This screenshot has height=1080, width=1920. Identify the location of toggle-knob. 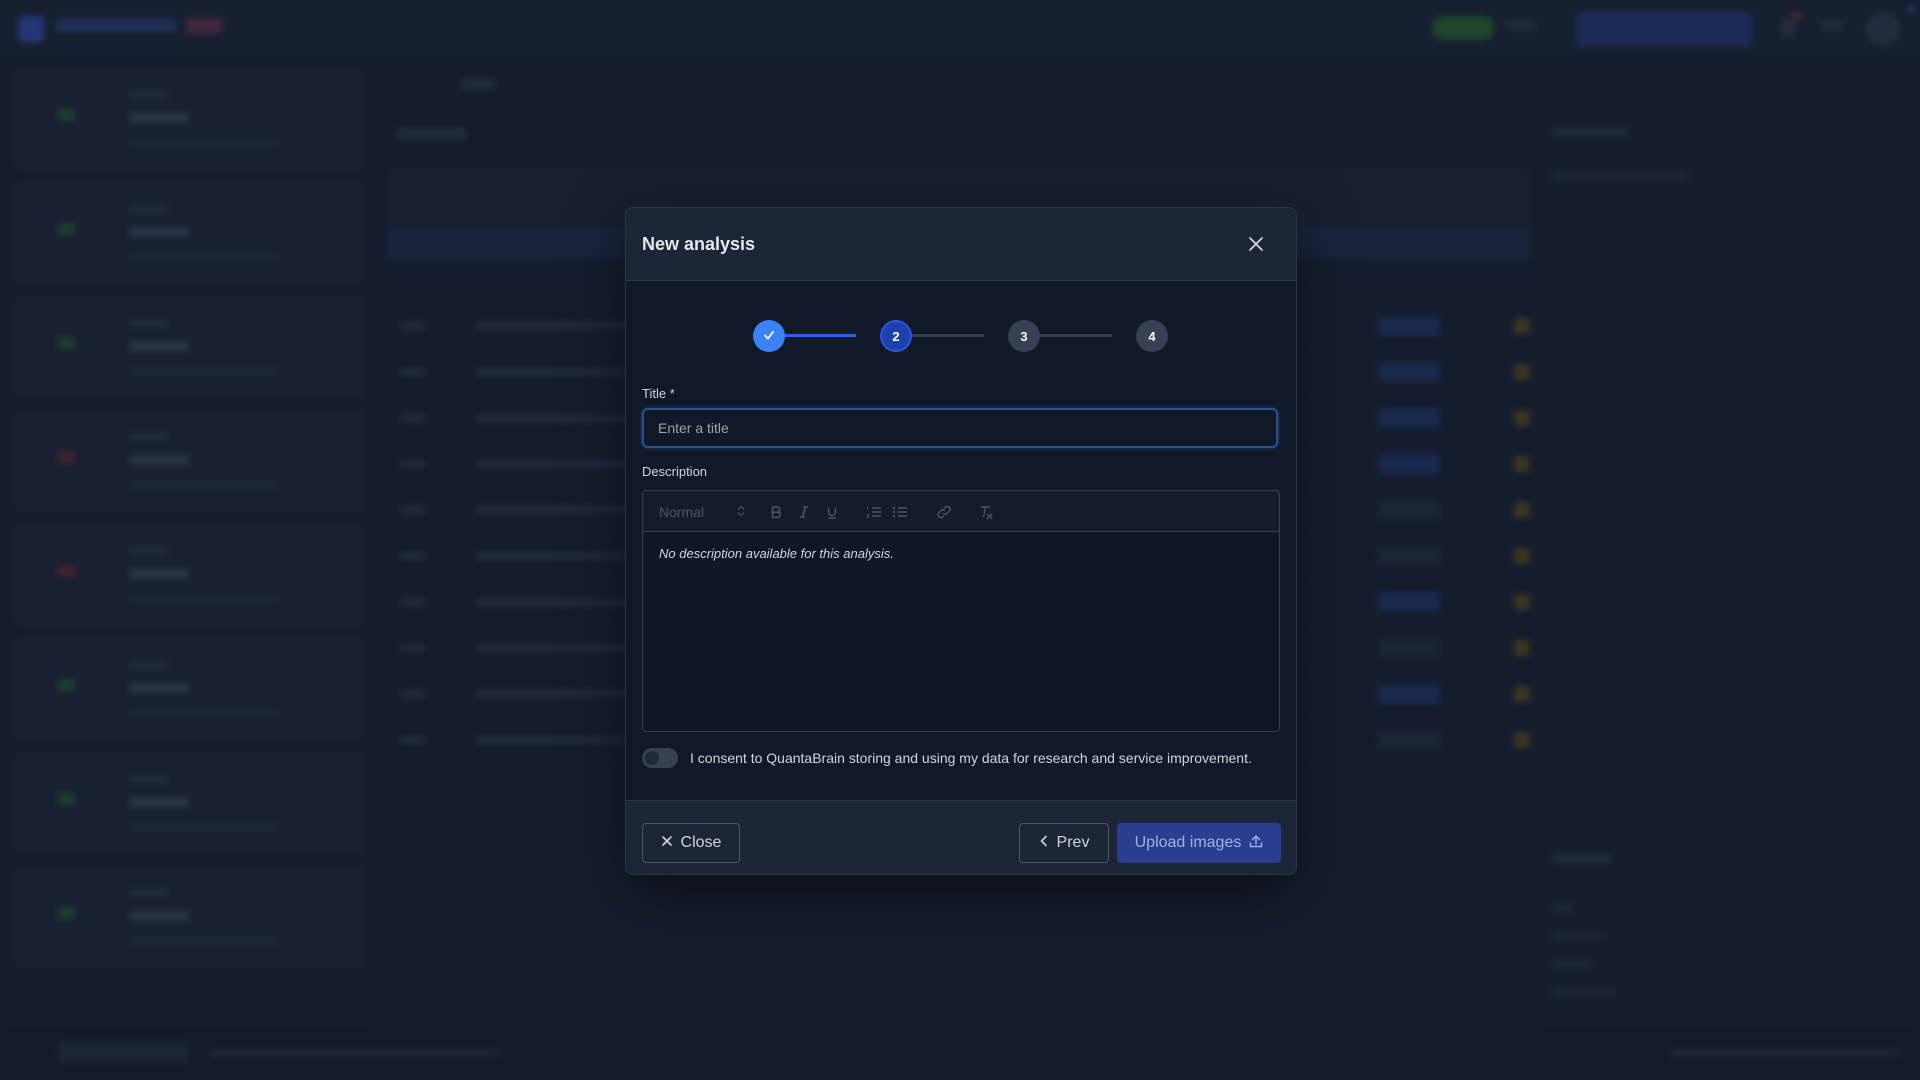
(652, 758).